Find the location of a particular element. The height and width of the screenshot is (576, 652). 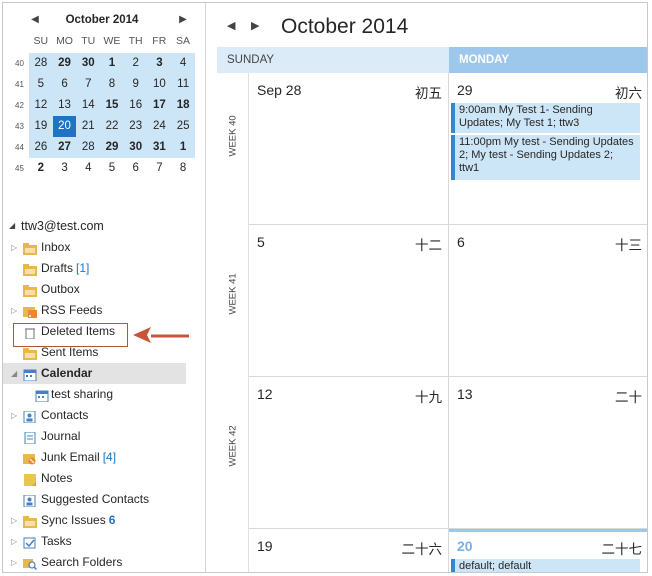

mini-day-today: 20 is located at coordinates (64, 126).